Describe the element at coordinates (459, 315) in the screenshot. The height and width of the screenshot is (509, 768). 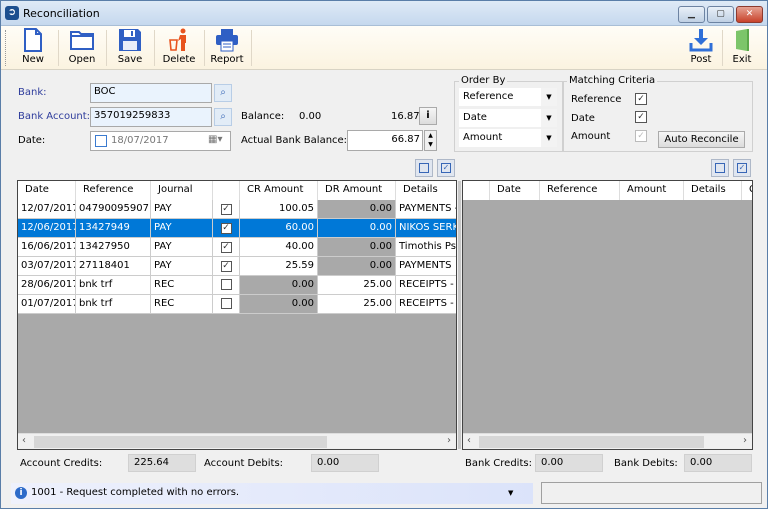
I see `pane-splitter` at that location.